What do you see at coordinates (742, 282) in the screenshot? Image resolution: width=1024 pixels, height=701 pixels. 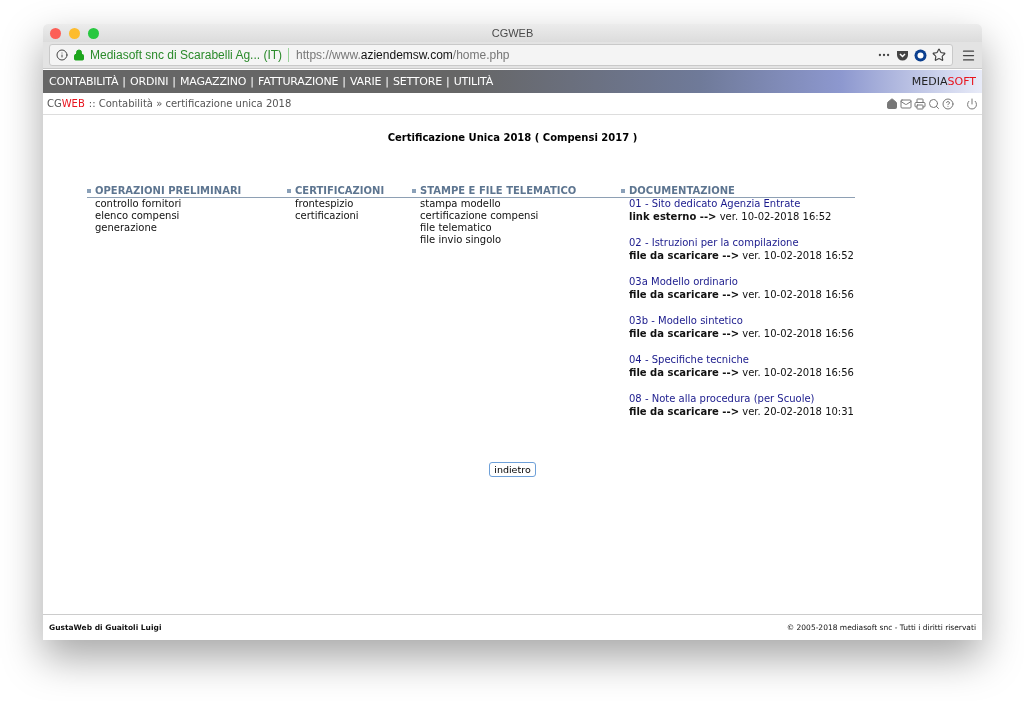 I see `document-link: 03a Modello ordinario` at bounding box center [742, 282].